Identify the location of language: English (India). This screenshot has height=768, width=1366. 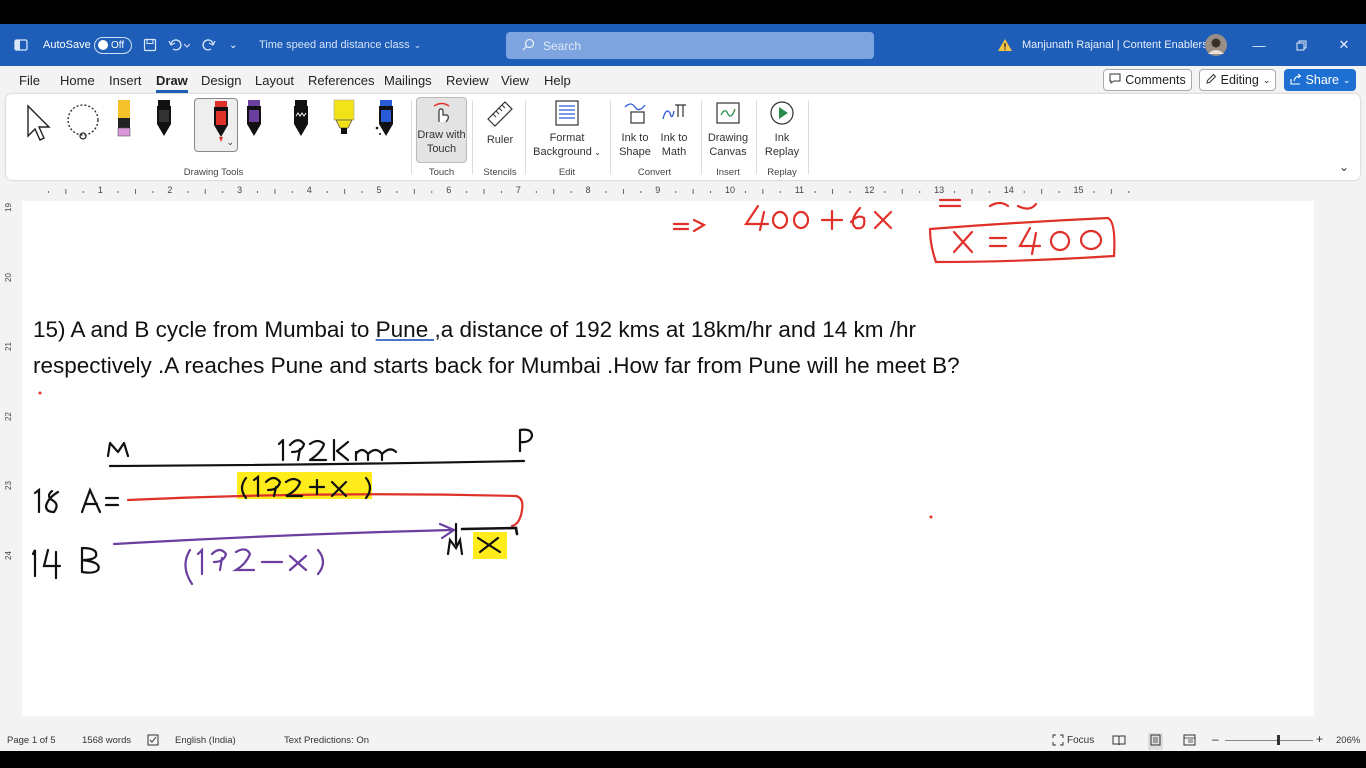
(205, 740).